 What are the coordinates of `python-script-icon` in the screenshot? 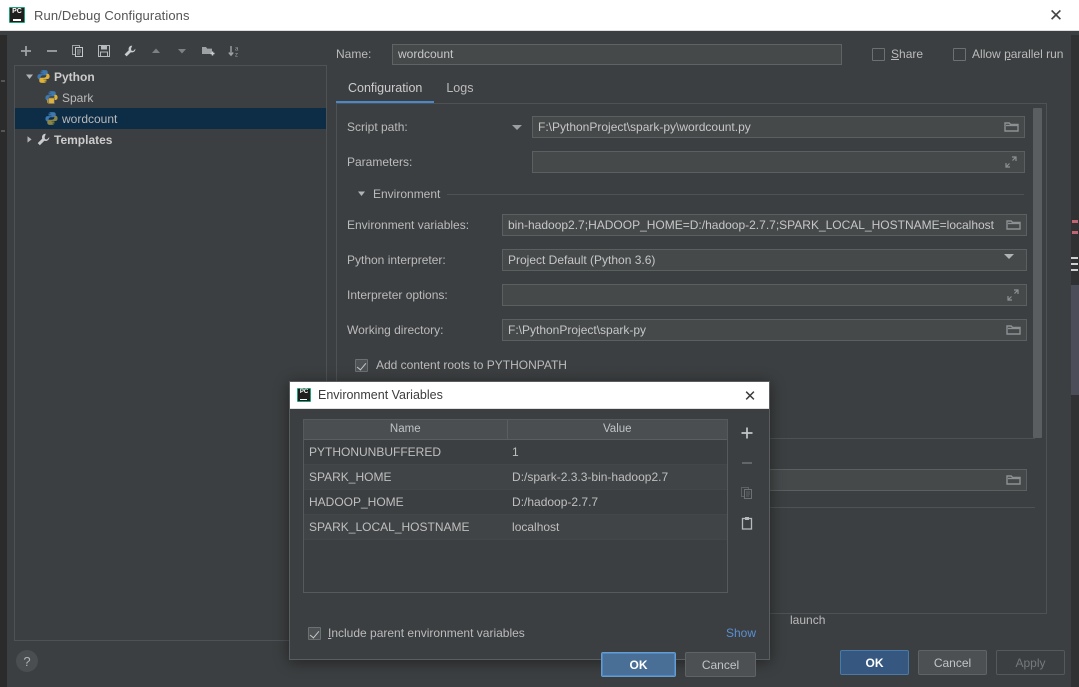 It's located at (51, 97).